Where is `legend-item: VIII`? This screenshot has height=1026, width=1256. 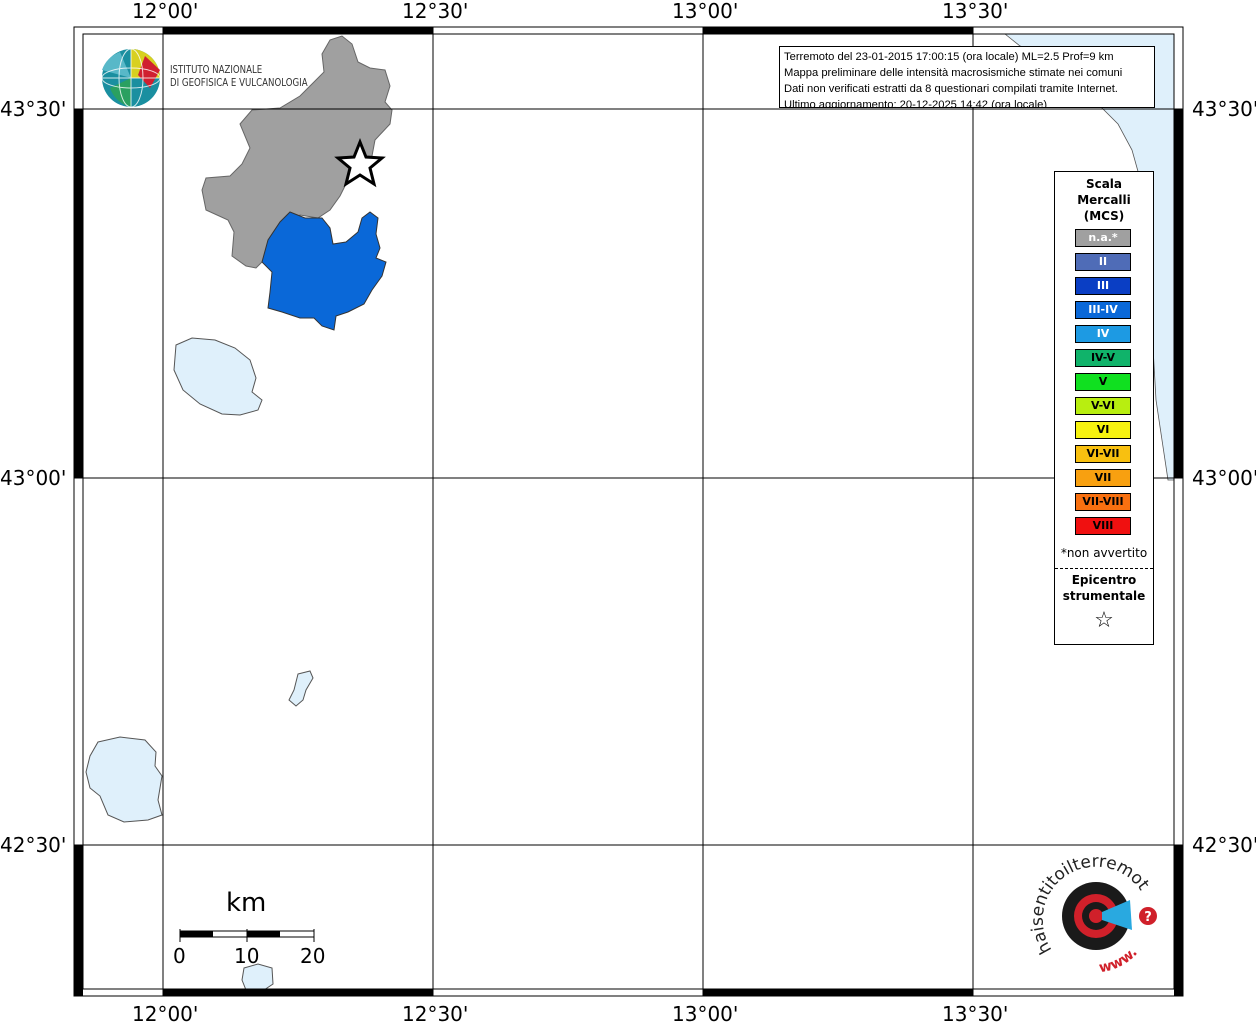 legend-item: VIII is located at coordinates (1103, 526).